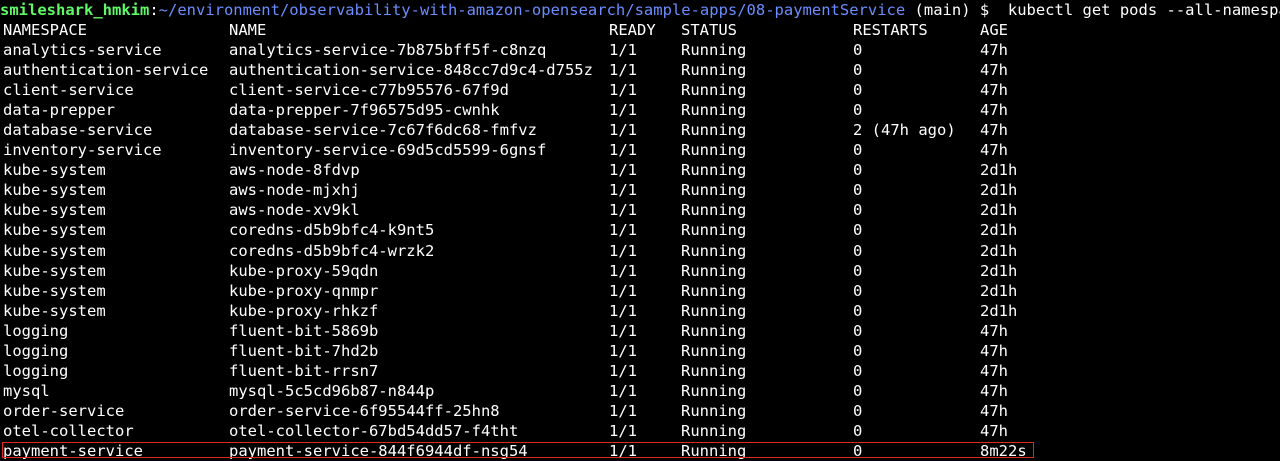 The height and width of the screenshot is (461, 1280). I want to click on table-row: logging fluent-bit-5869b 1/1 Running 0 47h, so click(640, 331).